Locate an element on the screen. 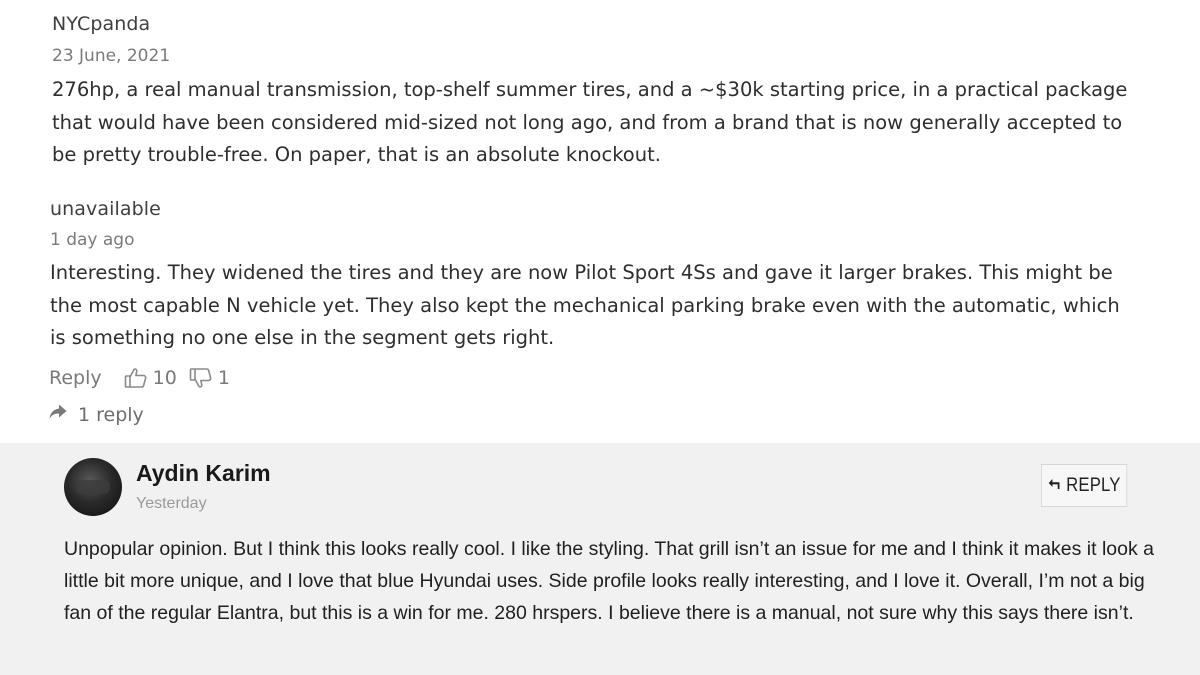 The width and height of the screenshot is (1200, 675). avatar is located at coordinates (93, 487).